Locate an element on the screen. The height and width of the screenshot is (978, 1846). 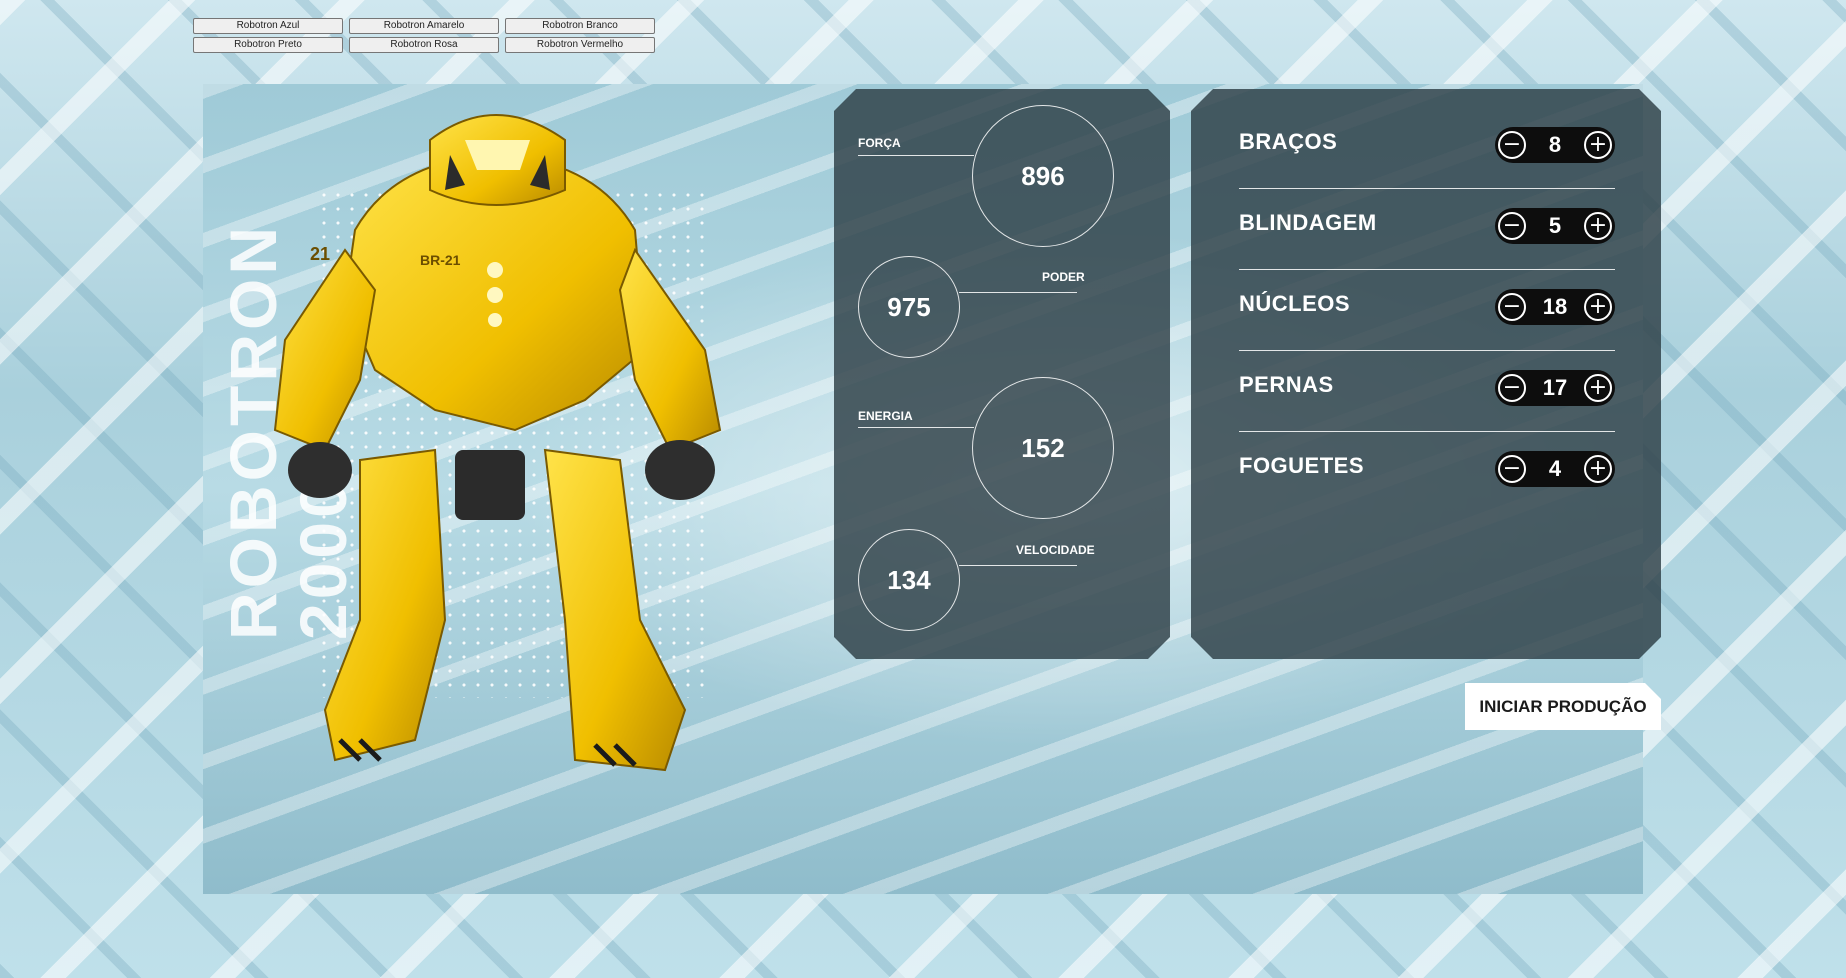
part-counter: − 17 + is located at coordinates (1555, 388).